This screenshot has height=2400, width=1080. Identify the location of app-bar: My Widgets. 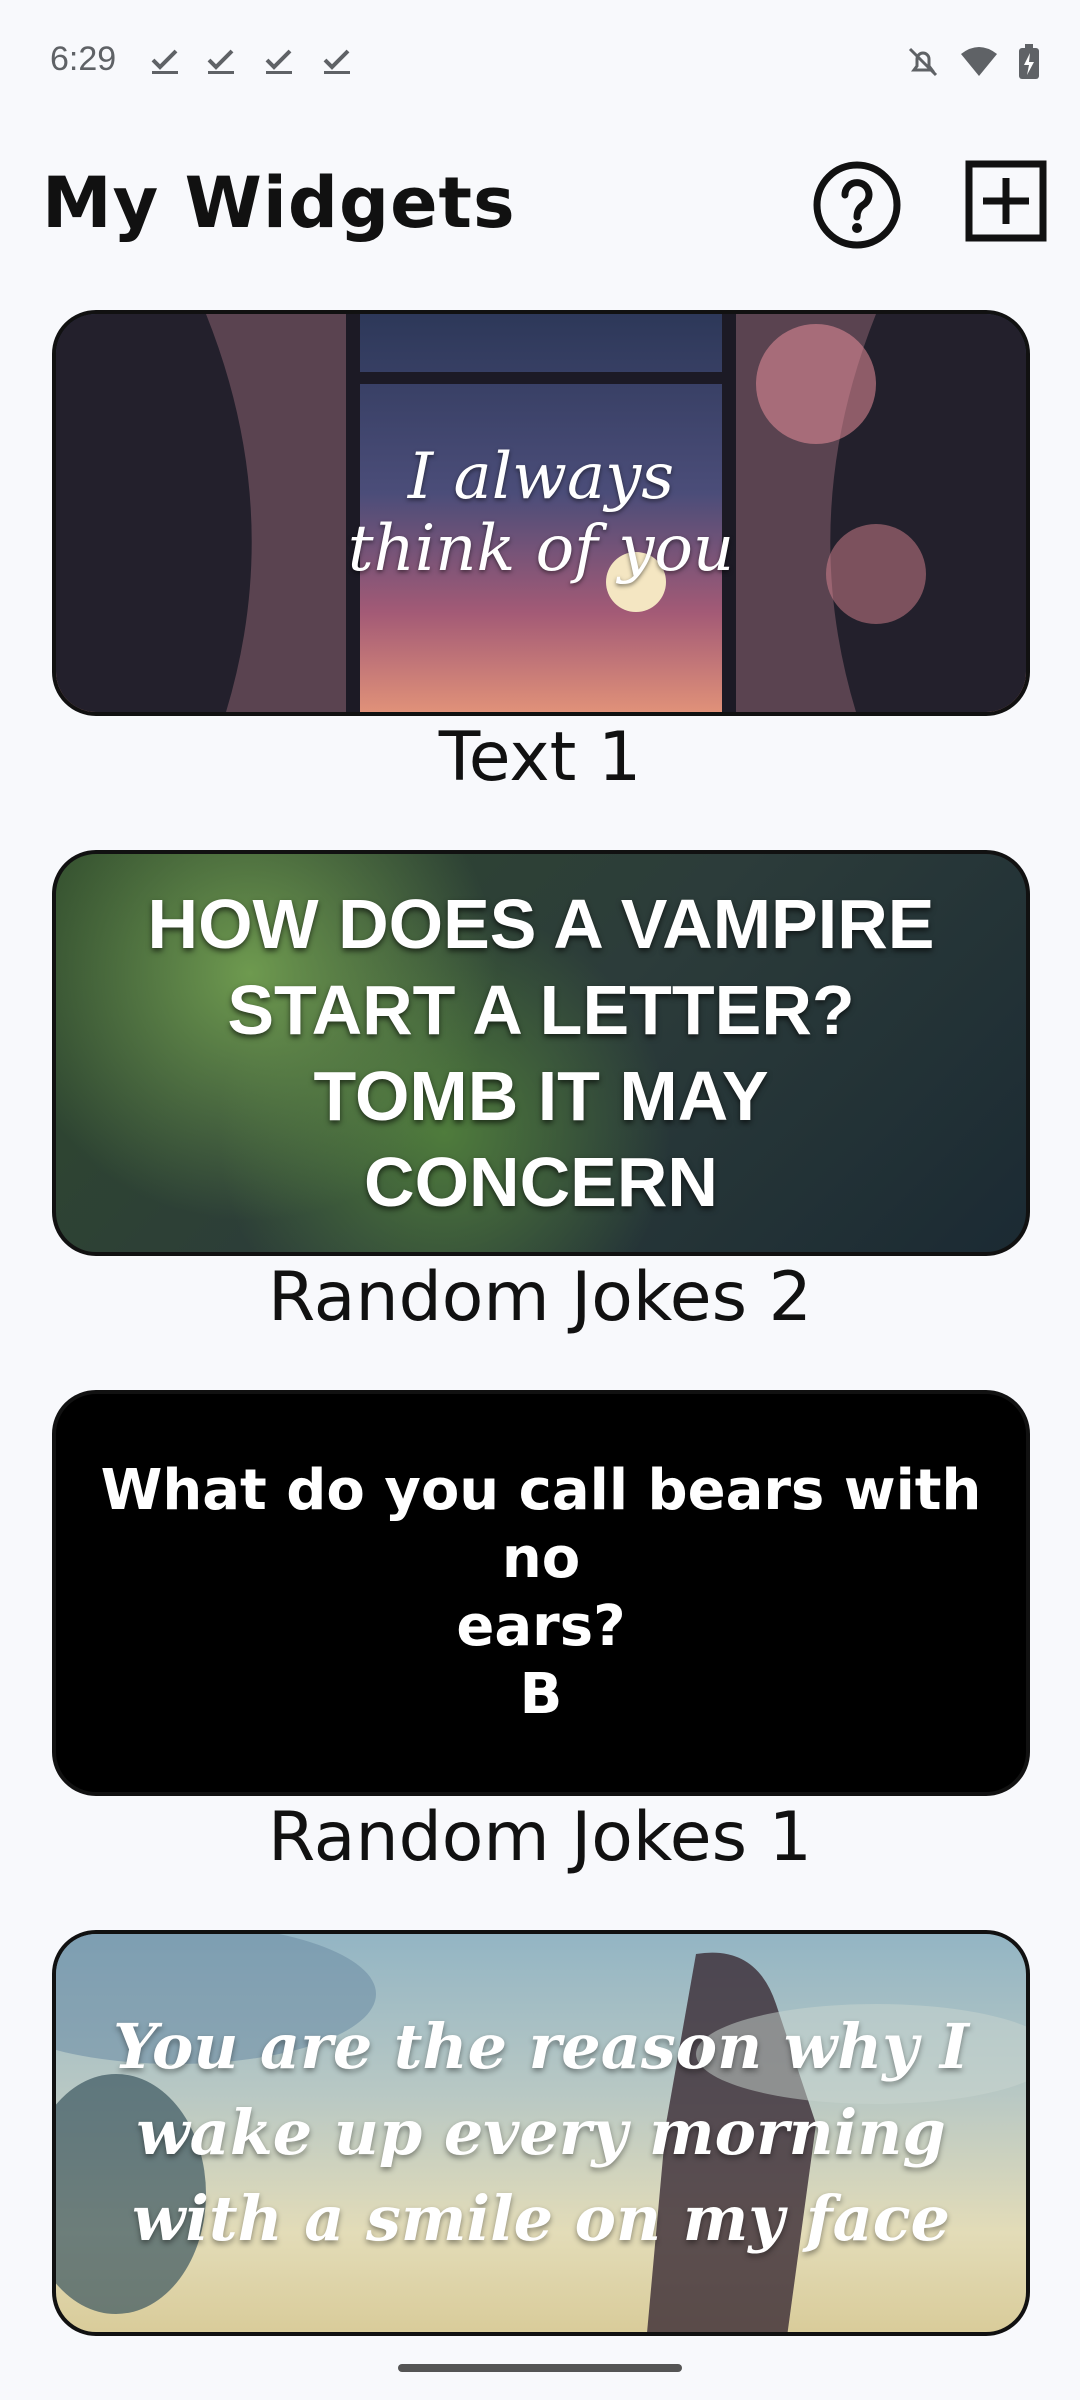
(540, 205).